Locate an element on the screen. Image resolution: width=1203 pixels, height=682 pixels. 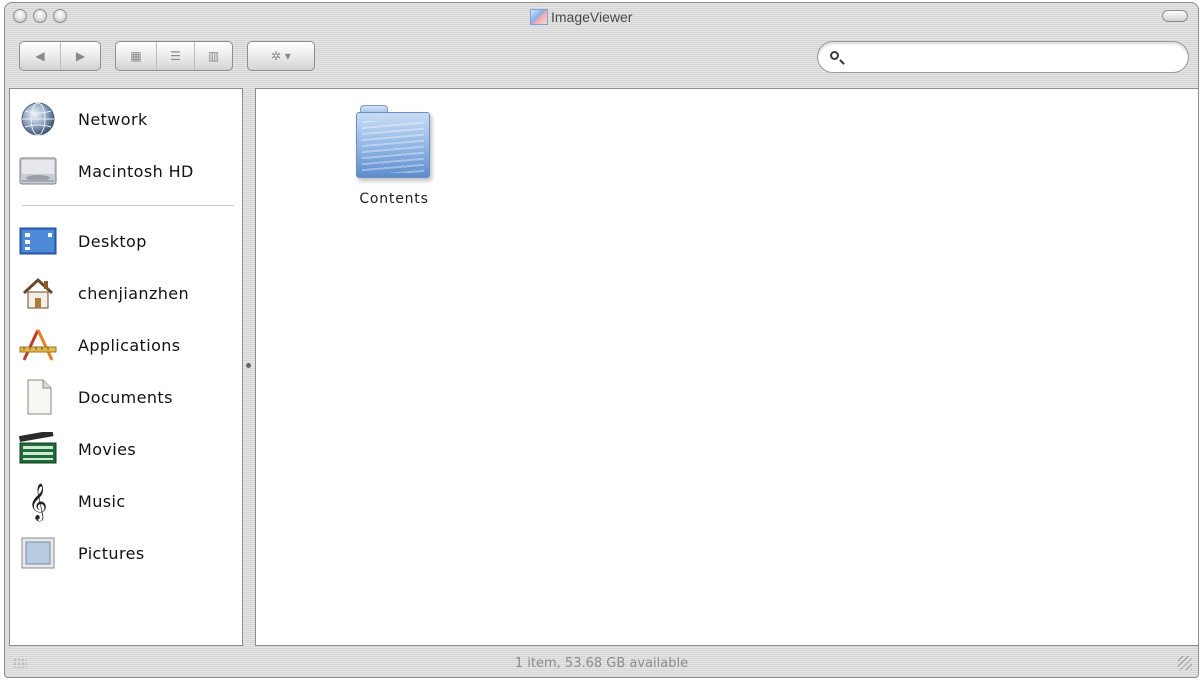
search-field is located at coordinates (1003, 57).